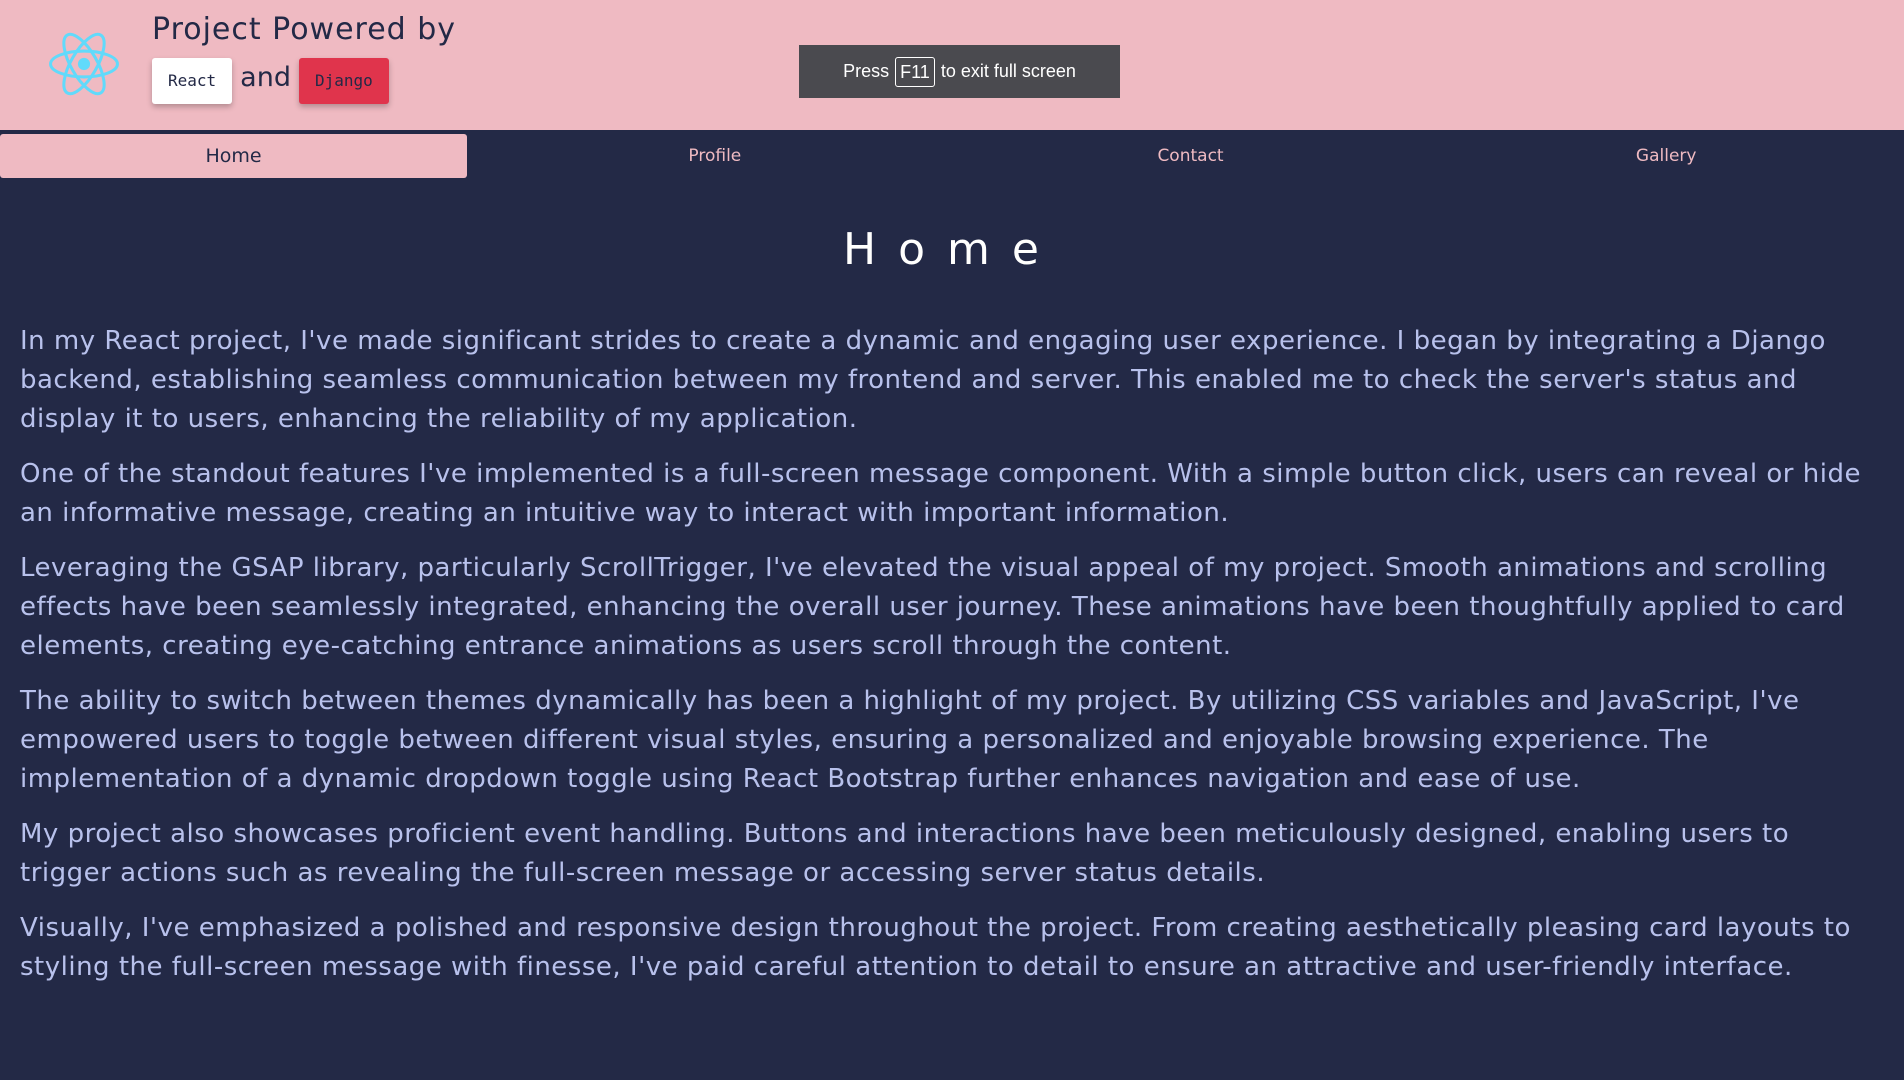  I want to click on fullscreen-notice-prefix: Press, so click(866, 71).